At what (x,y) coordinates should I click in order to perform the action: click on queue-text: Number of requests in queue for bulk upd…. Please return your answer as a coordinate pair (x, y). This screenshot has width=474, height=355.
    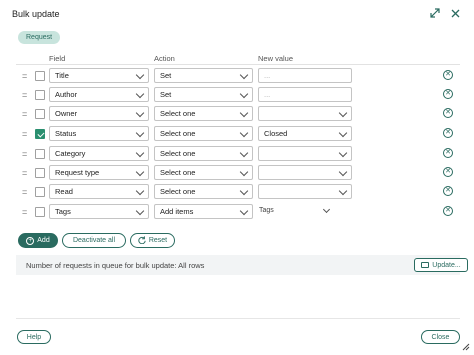
    Looking at the image, I should click on (115, 265).